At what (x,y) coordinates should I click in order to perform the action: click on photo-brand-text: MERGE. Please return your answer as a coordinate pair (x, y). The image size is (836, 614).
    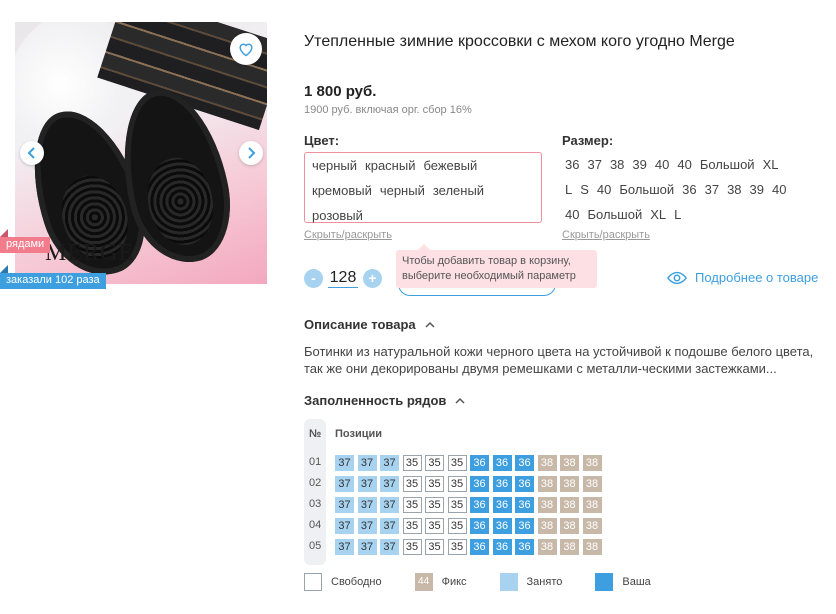
    Looking at the image, I should click on (89, 253).